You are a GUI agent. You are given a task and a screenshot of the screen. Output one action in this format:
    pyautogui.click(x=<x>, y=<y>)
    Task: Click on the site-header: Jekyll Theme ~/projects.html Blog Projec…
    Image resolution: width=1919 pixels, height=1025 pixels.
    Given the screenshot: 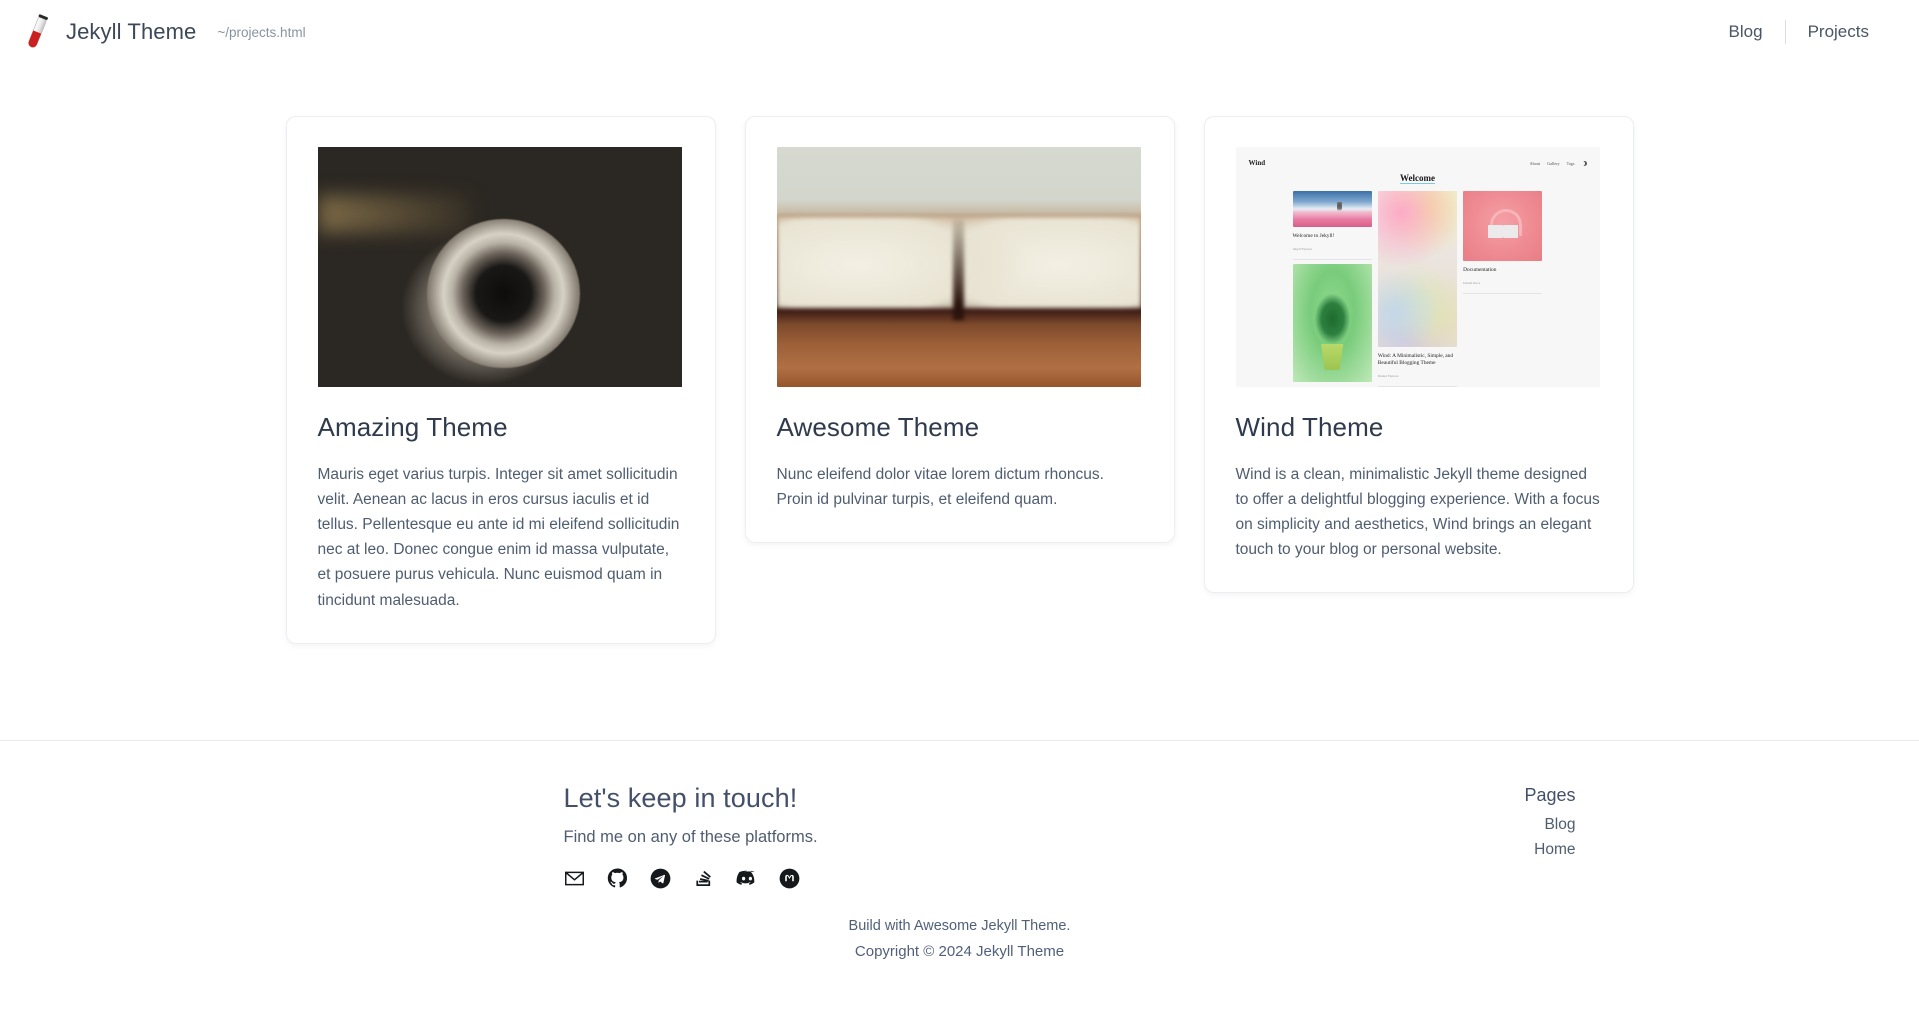 What is the action you would take?
    pyautogui.click(x=959, y=32)
    